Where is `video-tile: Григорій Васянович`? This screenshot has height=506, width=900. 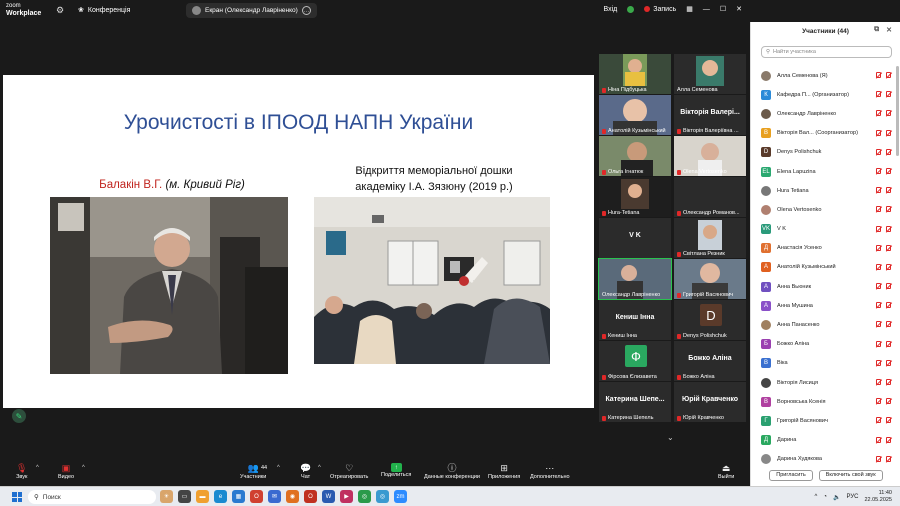
video-tile: Григорій Васянович is located at coordinates (710, 279).